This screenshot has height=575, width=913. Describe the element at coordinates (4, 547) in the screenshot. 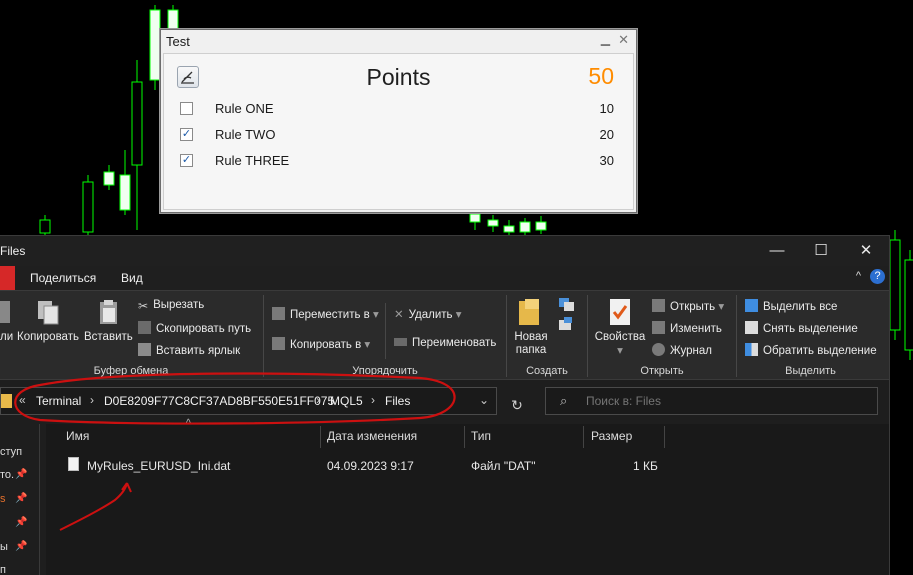

I see `nav-item: ы` at that location.